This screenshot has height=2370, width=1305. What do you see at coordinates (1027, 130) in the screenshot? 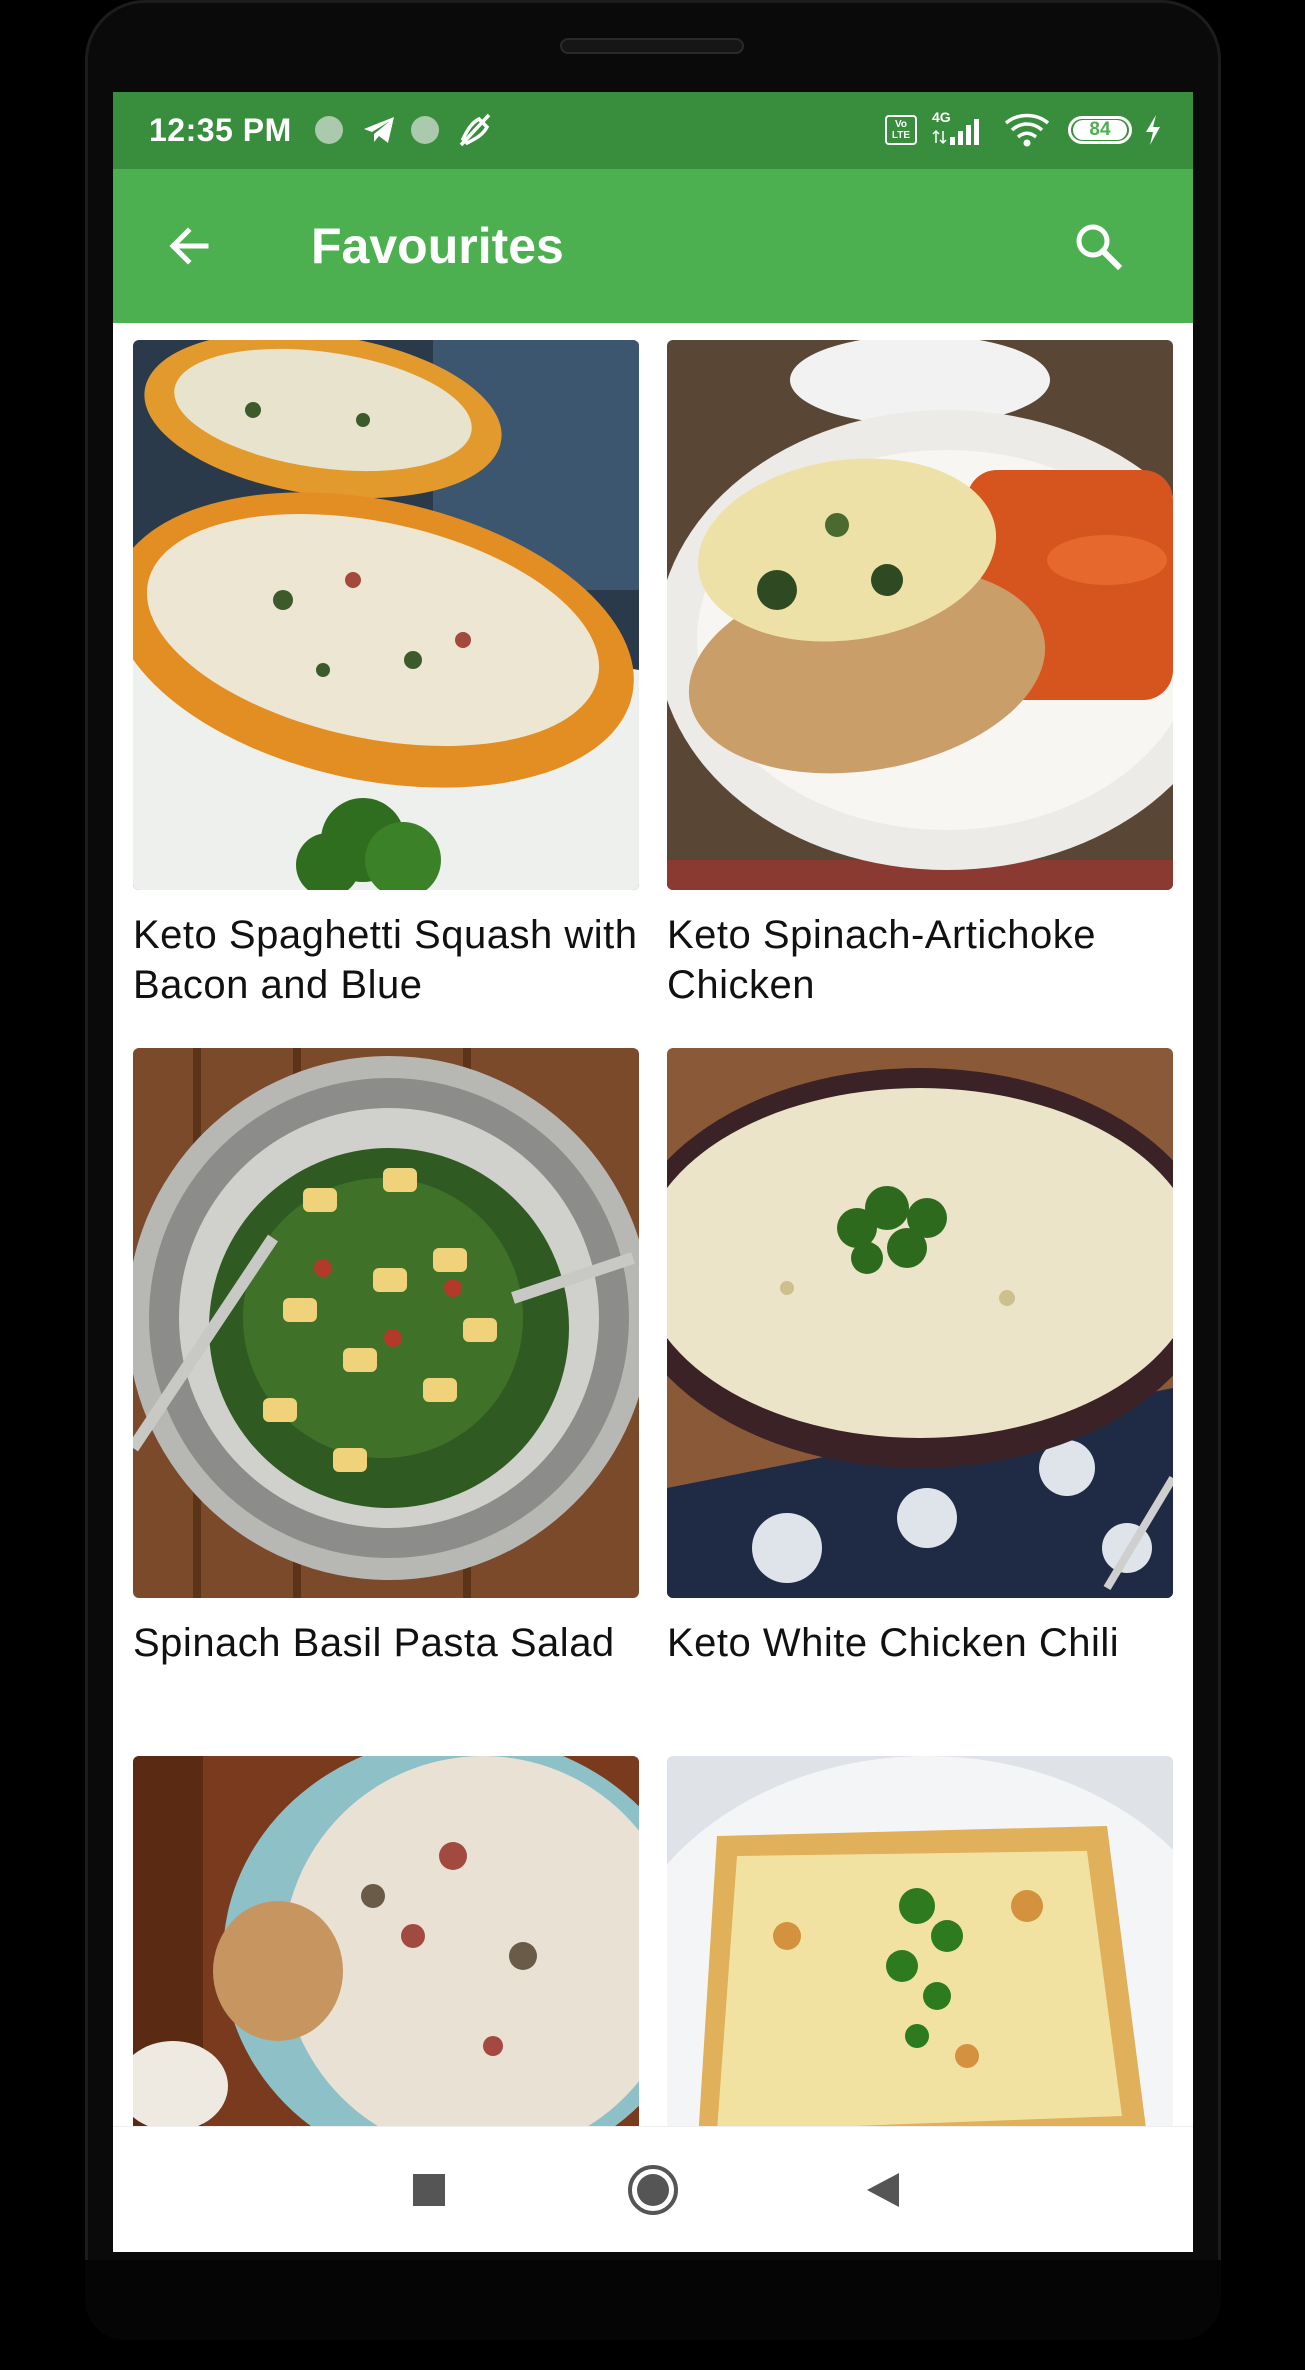
I see `wifi-icon` at bounding box center [1027, 130].